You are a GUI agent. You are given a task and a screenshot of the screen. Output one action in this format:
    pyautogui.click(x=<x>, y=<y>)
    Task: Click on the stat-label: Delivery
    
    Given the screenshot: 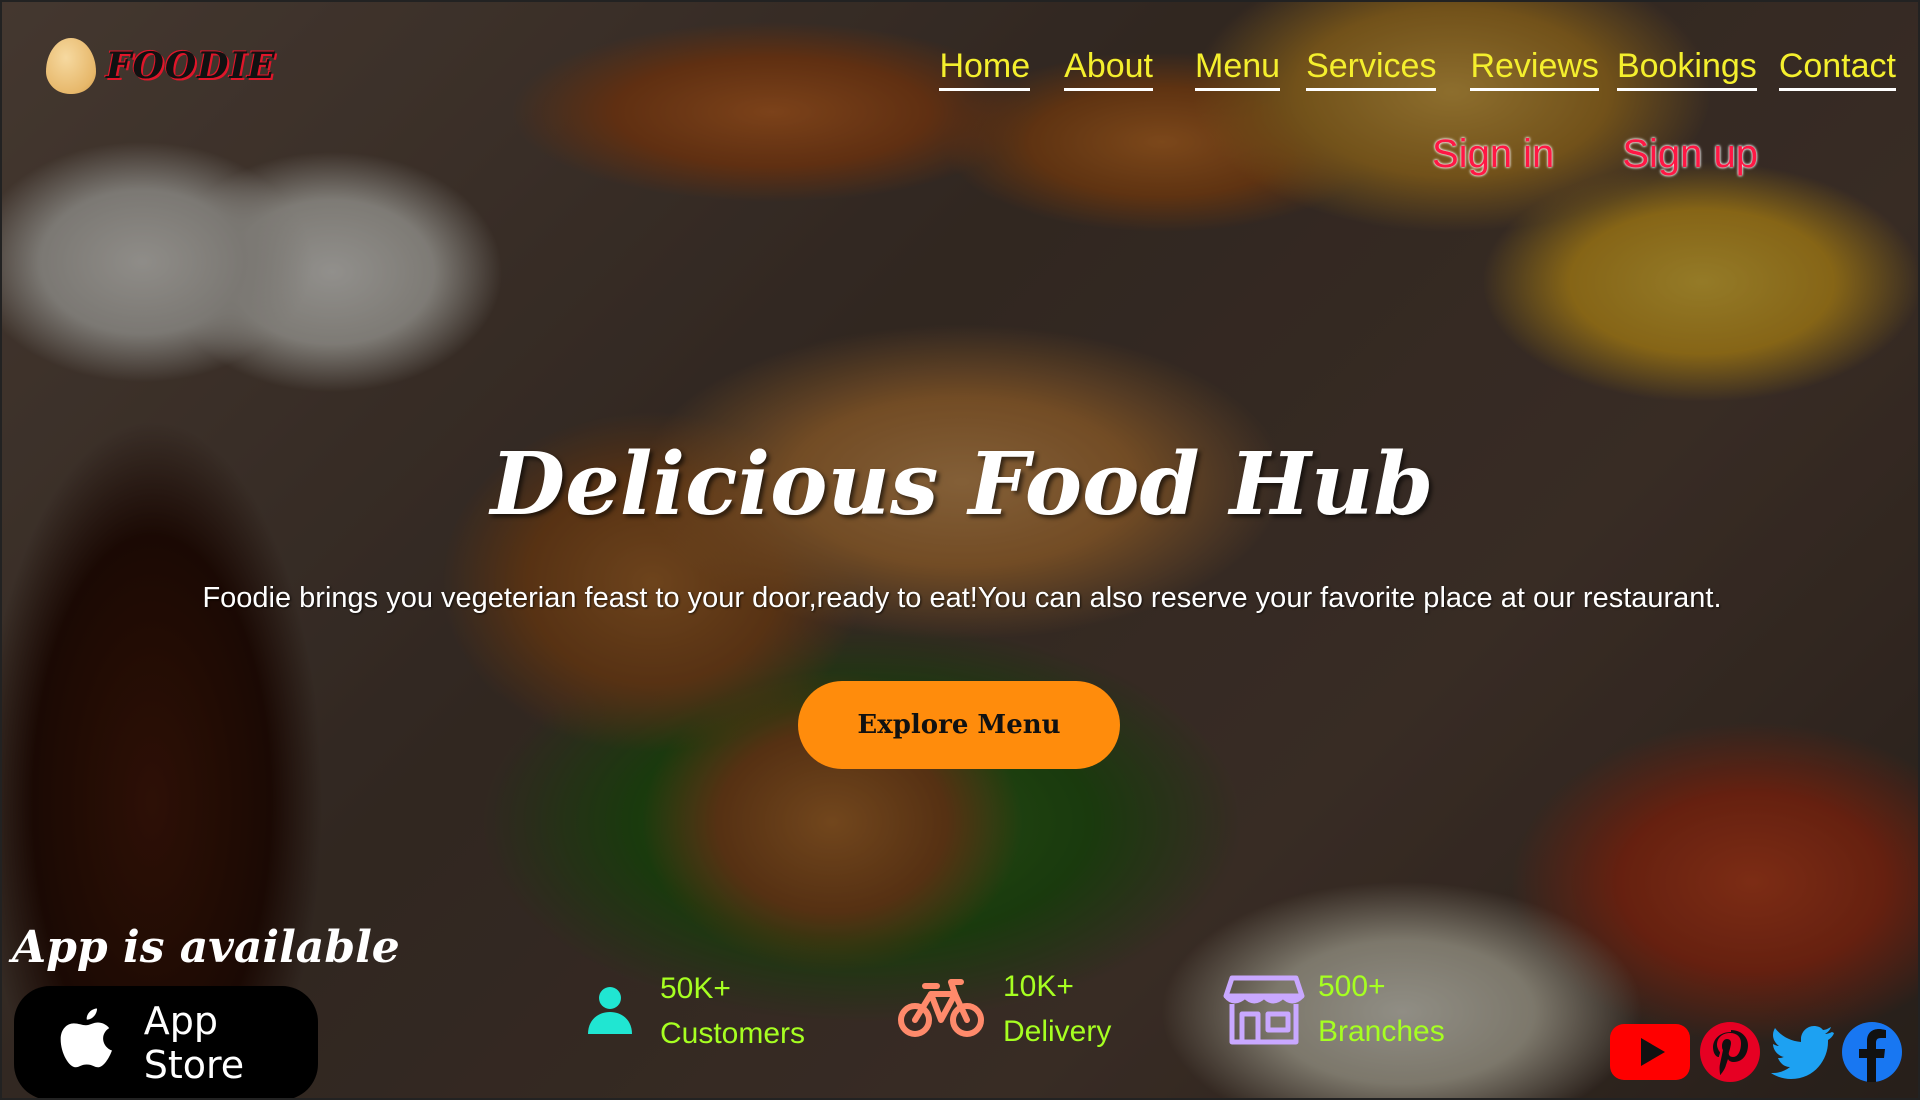 What is the action you would take?
    pyautogui.click(x=1057, y=1031)
    